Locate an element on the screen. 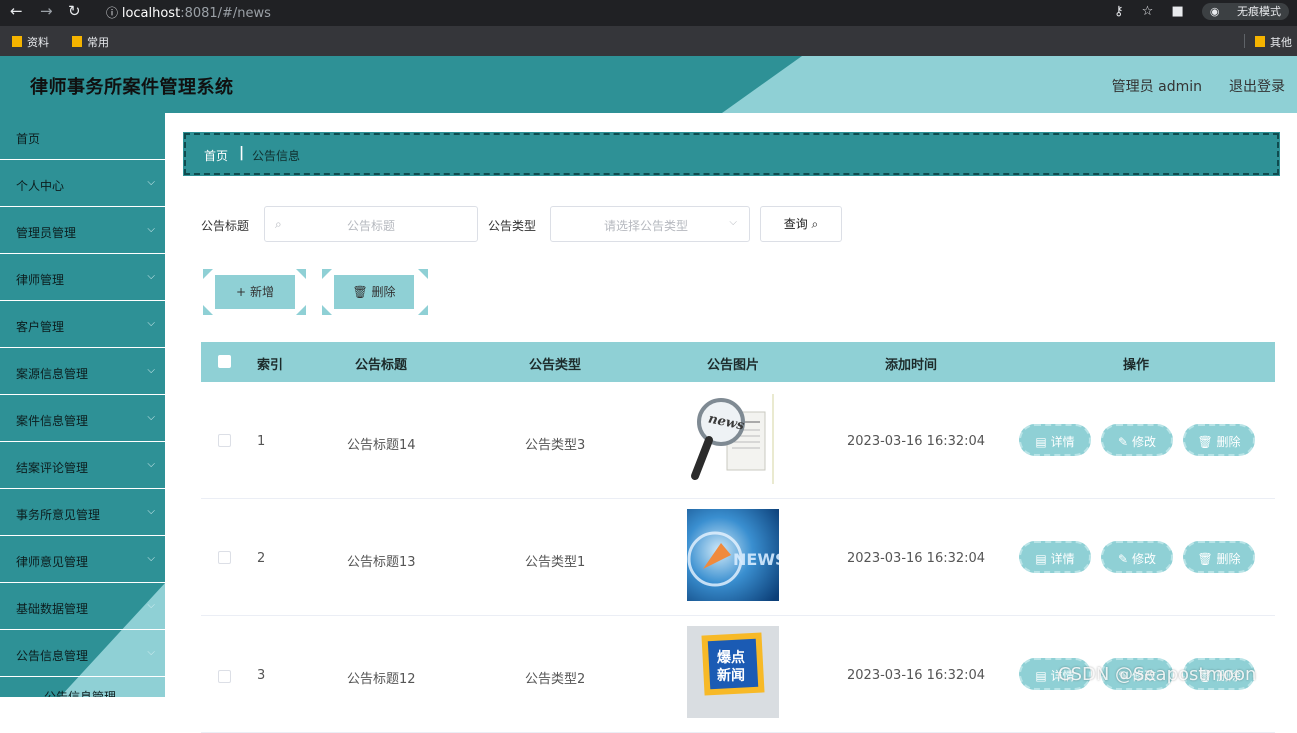 The height and width of the screenshot is (733, 1297). column-header-title: 公告标题 is located at coordinates (381, 365).